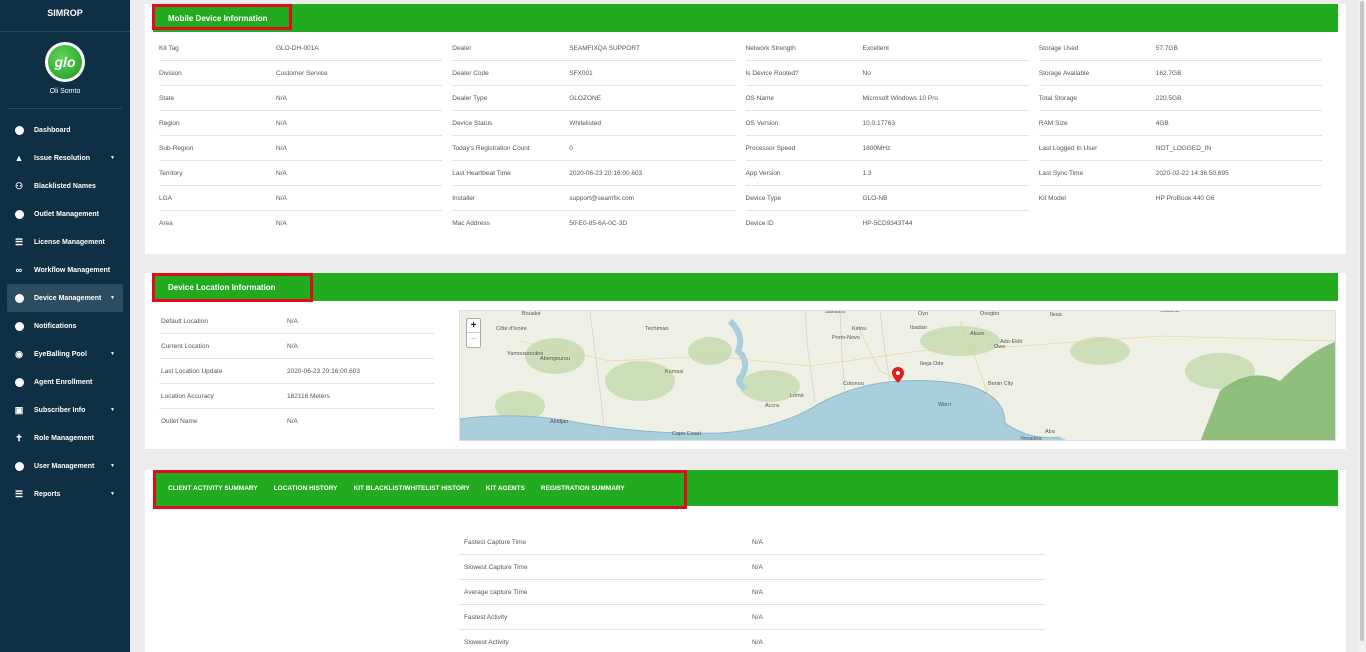 This screenshot has height=652, width=1366. I want to click on info-value: SFX001, so click(581, 73).